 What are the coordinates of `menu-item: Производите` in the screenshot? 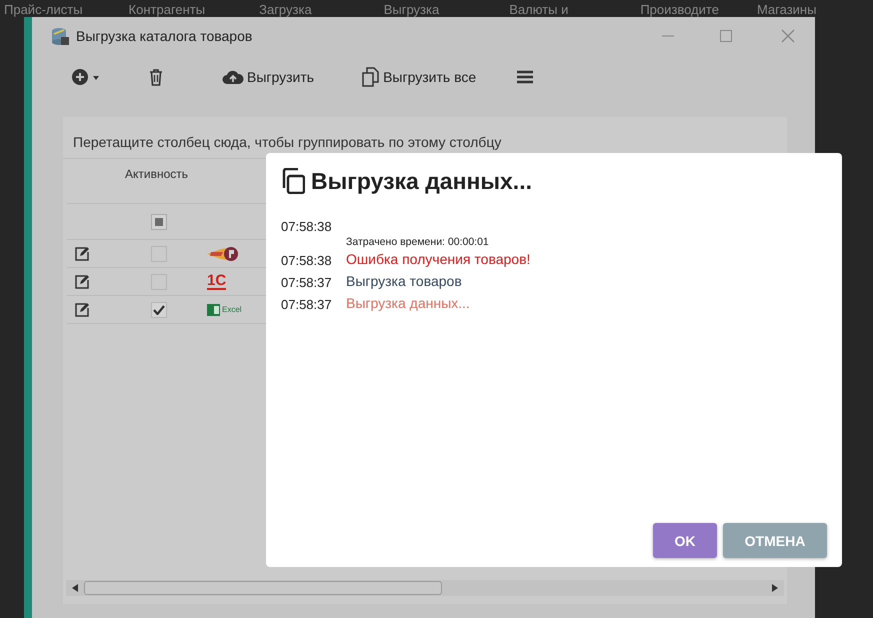 It's located at (679, 10).